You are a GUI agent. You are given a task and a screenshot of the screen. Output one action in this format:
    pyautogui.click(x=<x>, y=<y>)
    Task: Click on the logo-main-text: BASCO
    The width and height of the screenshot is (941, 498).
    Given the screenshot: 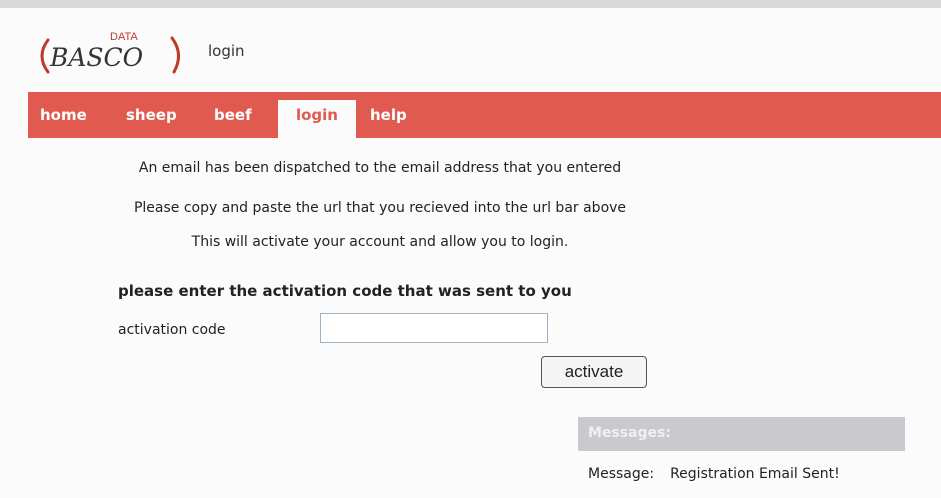 What is the action you would take?
    pyautogui.click(x=96, y=57)
    